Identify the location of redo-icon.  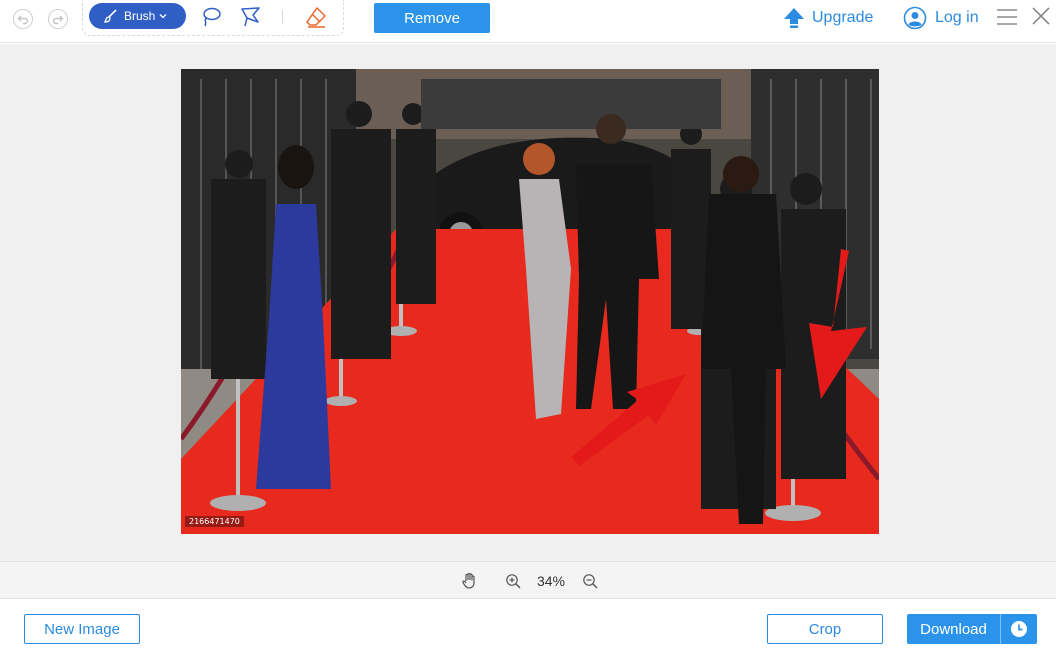
(58, 20).